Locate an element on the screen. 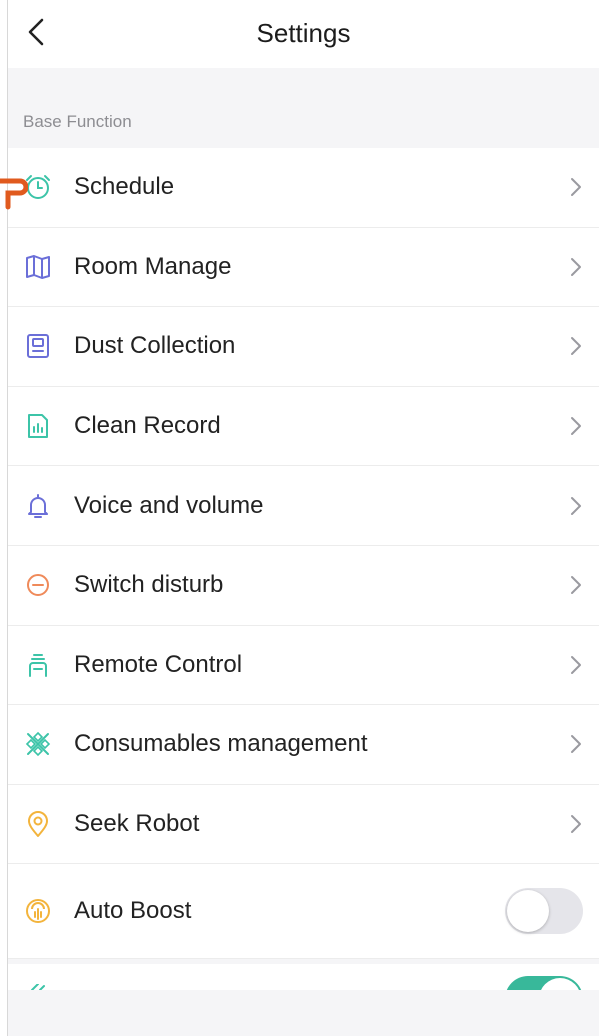 This screenshot has width=599, height=1036. page-title: Settings is located at coordinates (303, 33).